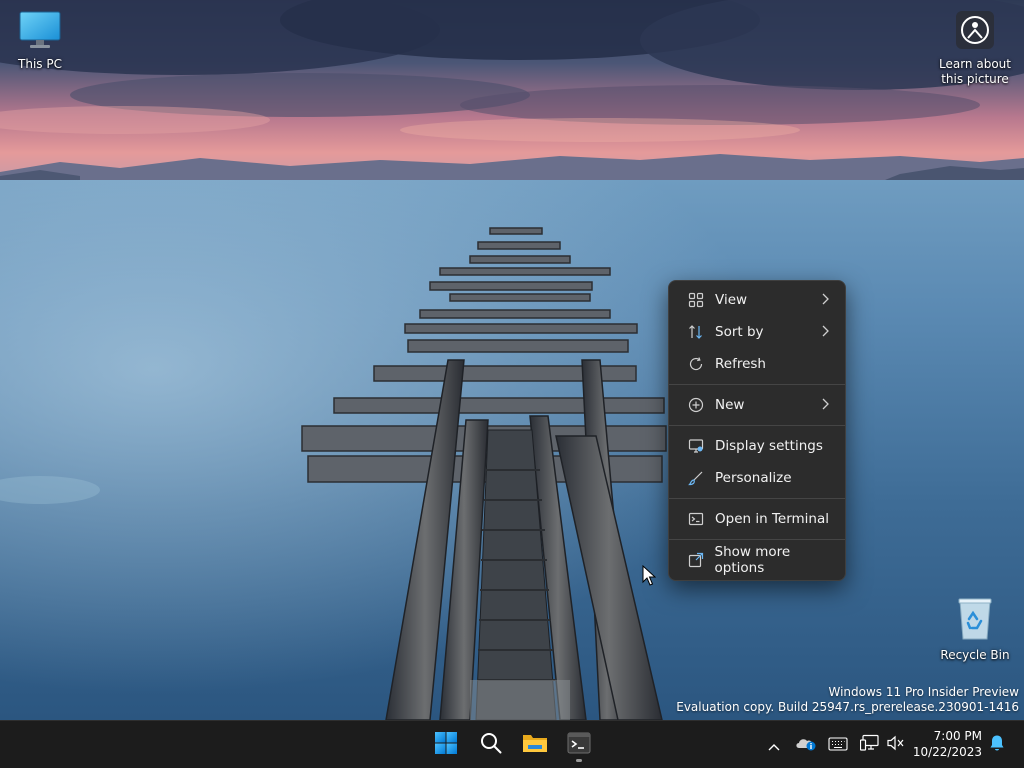 The height and width of the screenshot is (768, 1024). I want to click on recycle-bin-desktop-icon: Recycle Bin, so click(975, 630).